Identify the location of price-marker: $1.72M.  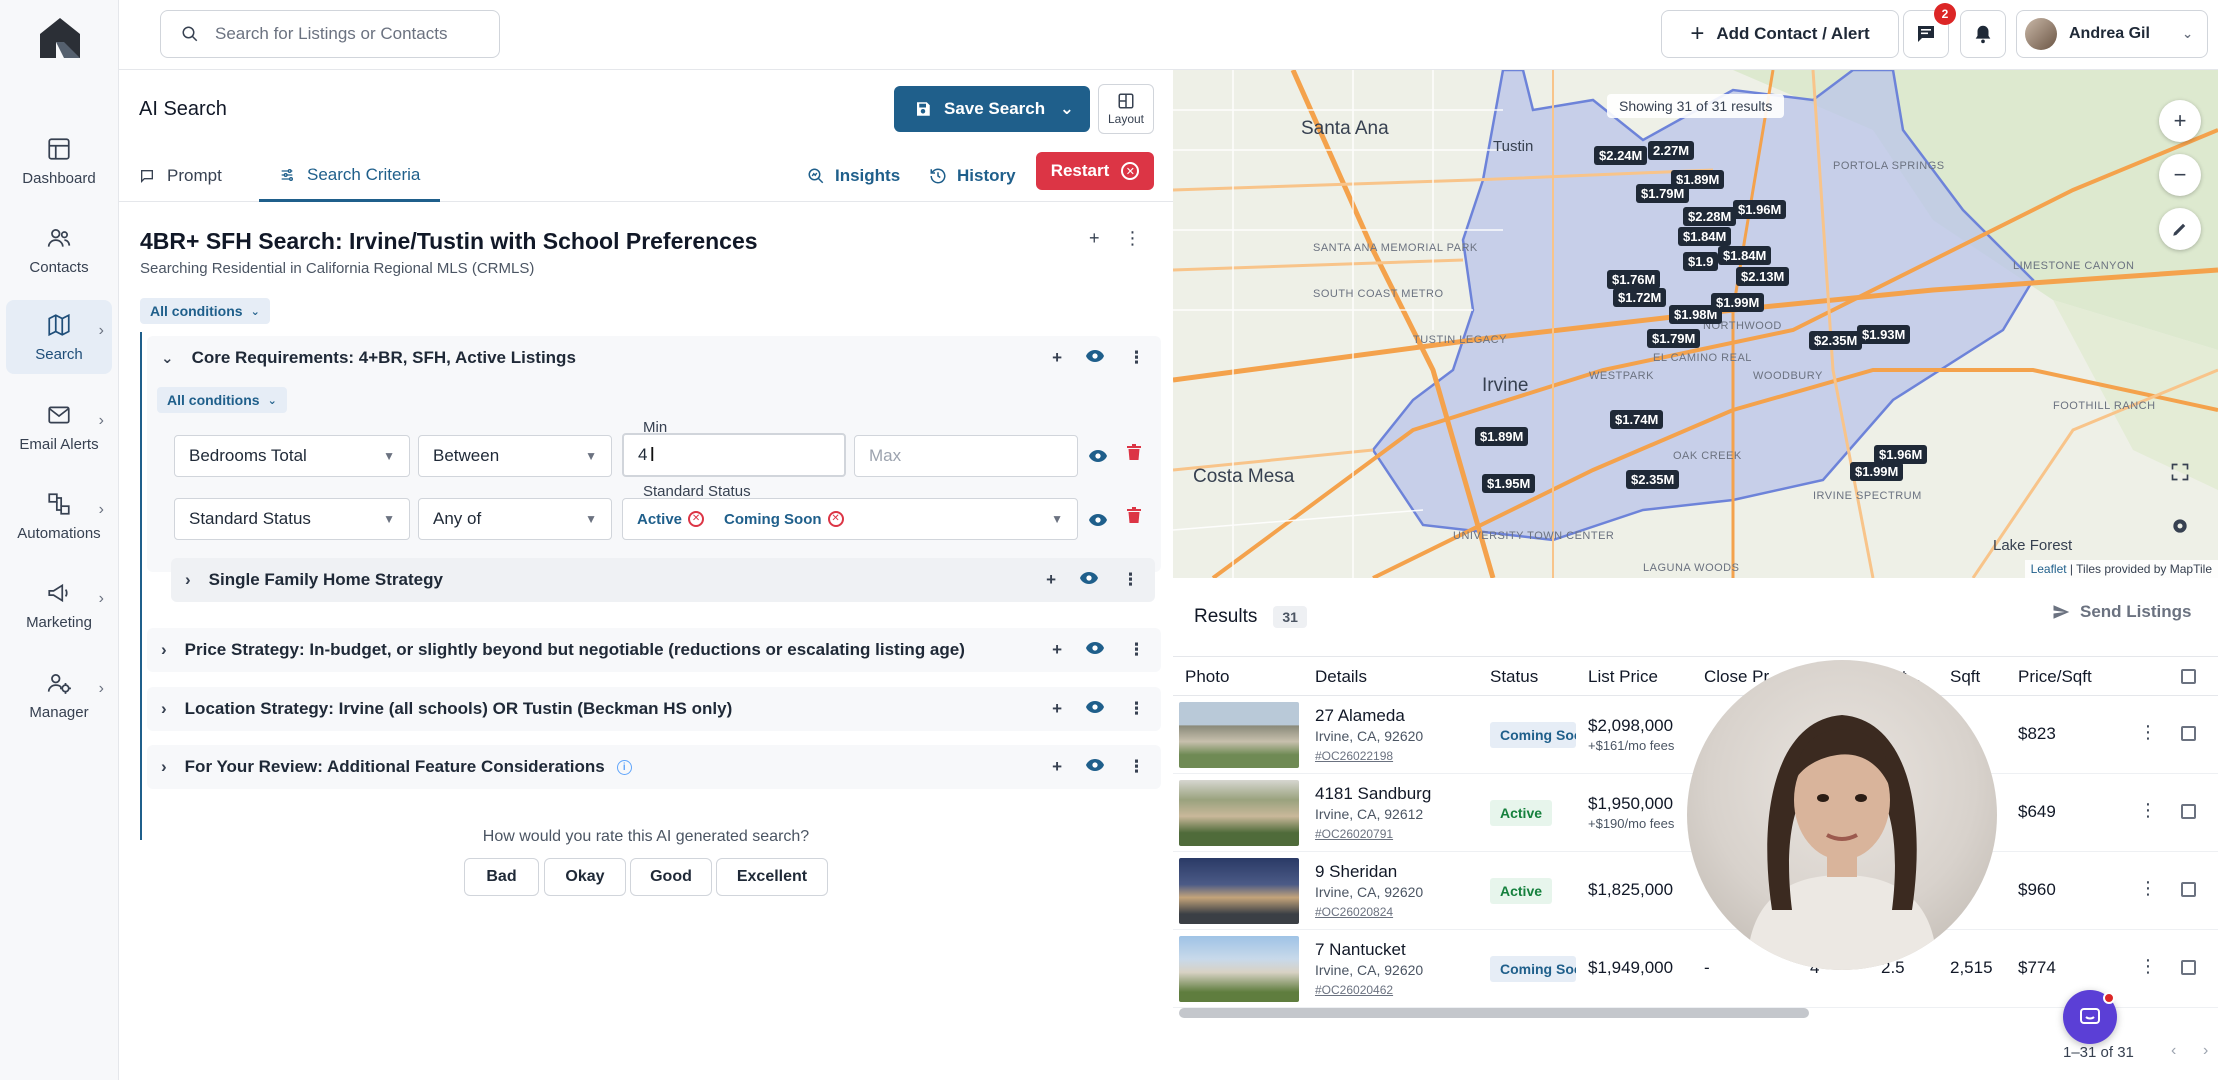
(1640, 297).